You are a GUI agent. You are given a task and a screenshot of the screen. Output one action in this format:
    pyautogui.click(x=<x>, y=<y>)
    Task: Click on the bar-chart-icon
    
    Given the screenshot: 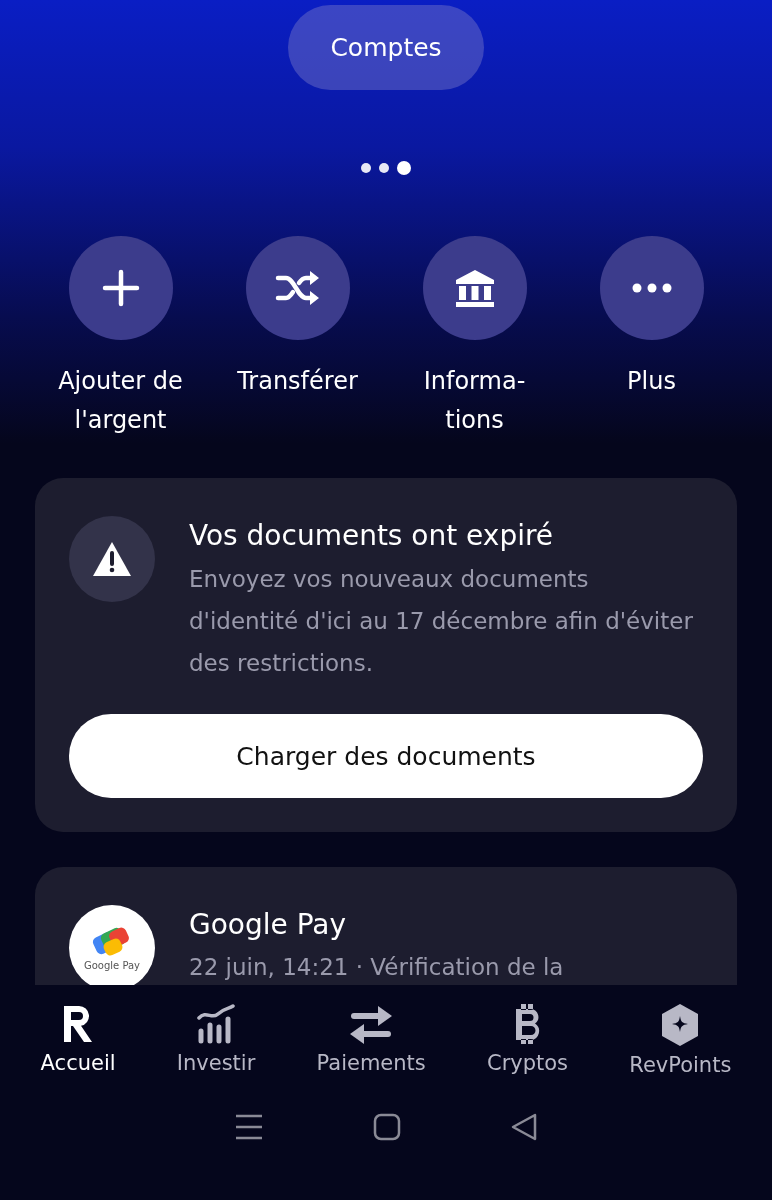 What is the action you would take?
    pyautogui.click(x=216, y=1024)
    